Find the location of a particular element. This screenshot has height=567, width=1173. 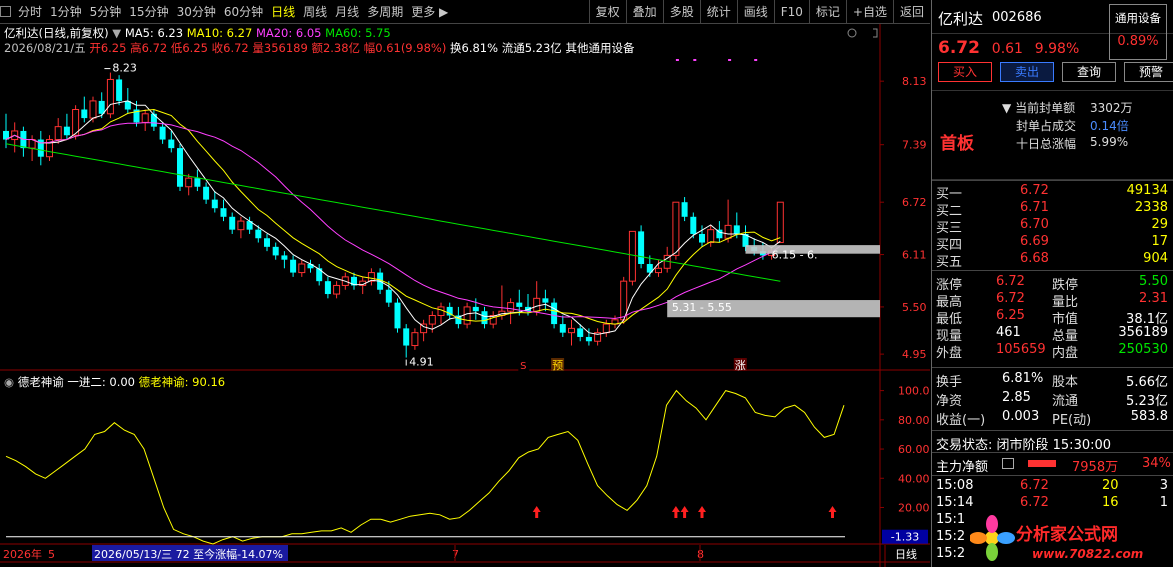

bid-row: 买四 6.69 17 is located at coordinates (1052, 243).